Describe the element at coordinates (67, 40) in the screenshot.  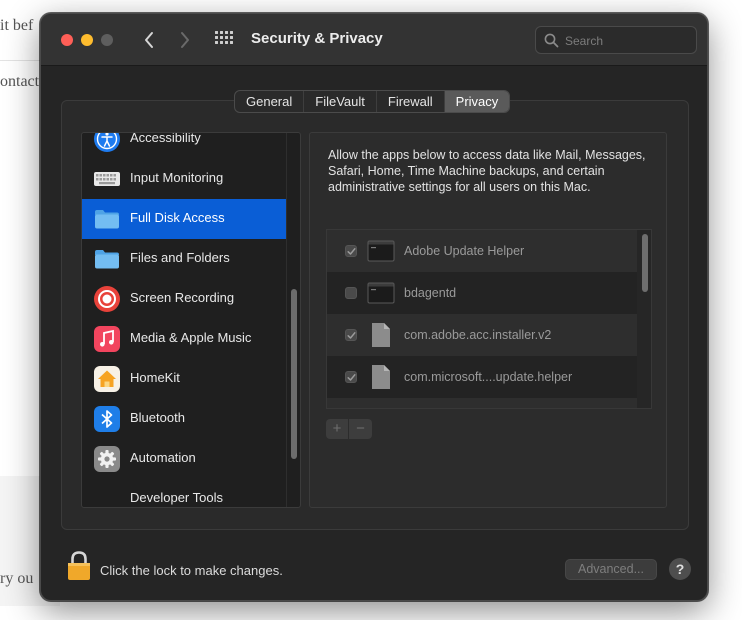
I see `close-button` at that location.